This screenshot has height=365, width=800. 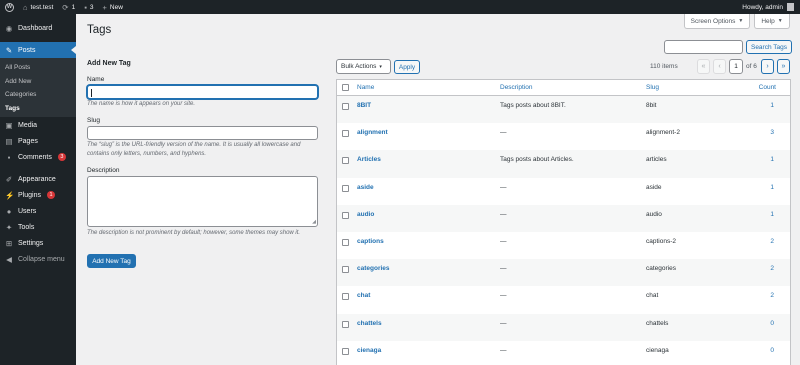 I want to click on bulk-actions-select: Bulk Actions ▾, so click(x=363, y=66).